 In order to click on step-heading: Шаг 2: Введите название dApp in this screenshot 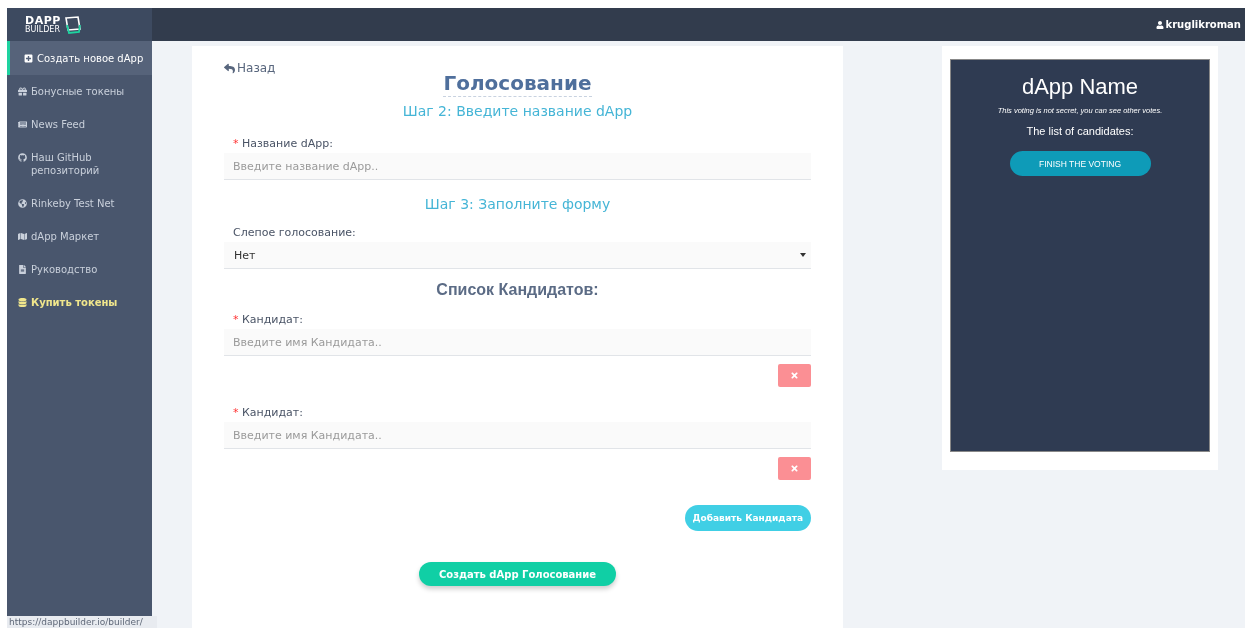, I will do `click(517, 111)`.